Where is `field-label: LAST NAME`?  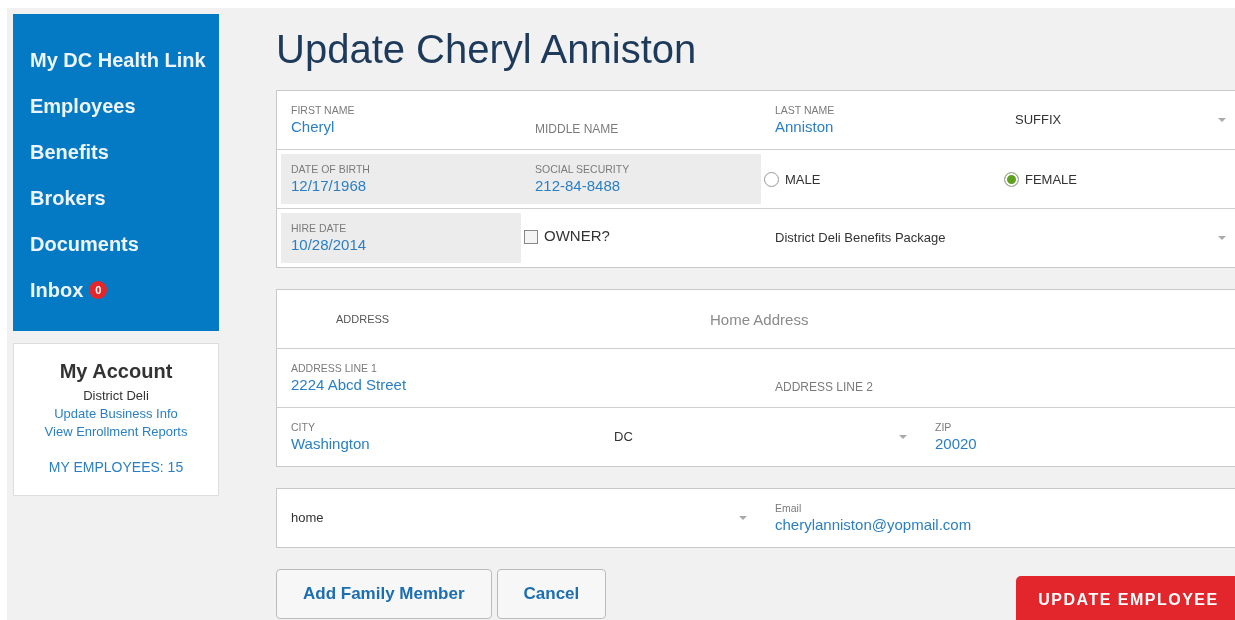
field-label: LAST NAME is located at coordinates (805, 110).